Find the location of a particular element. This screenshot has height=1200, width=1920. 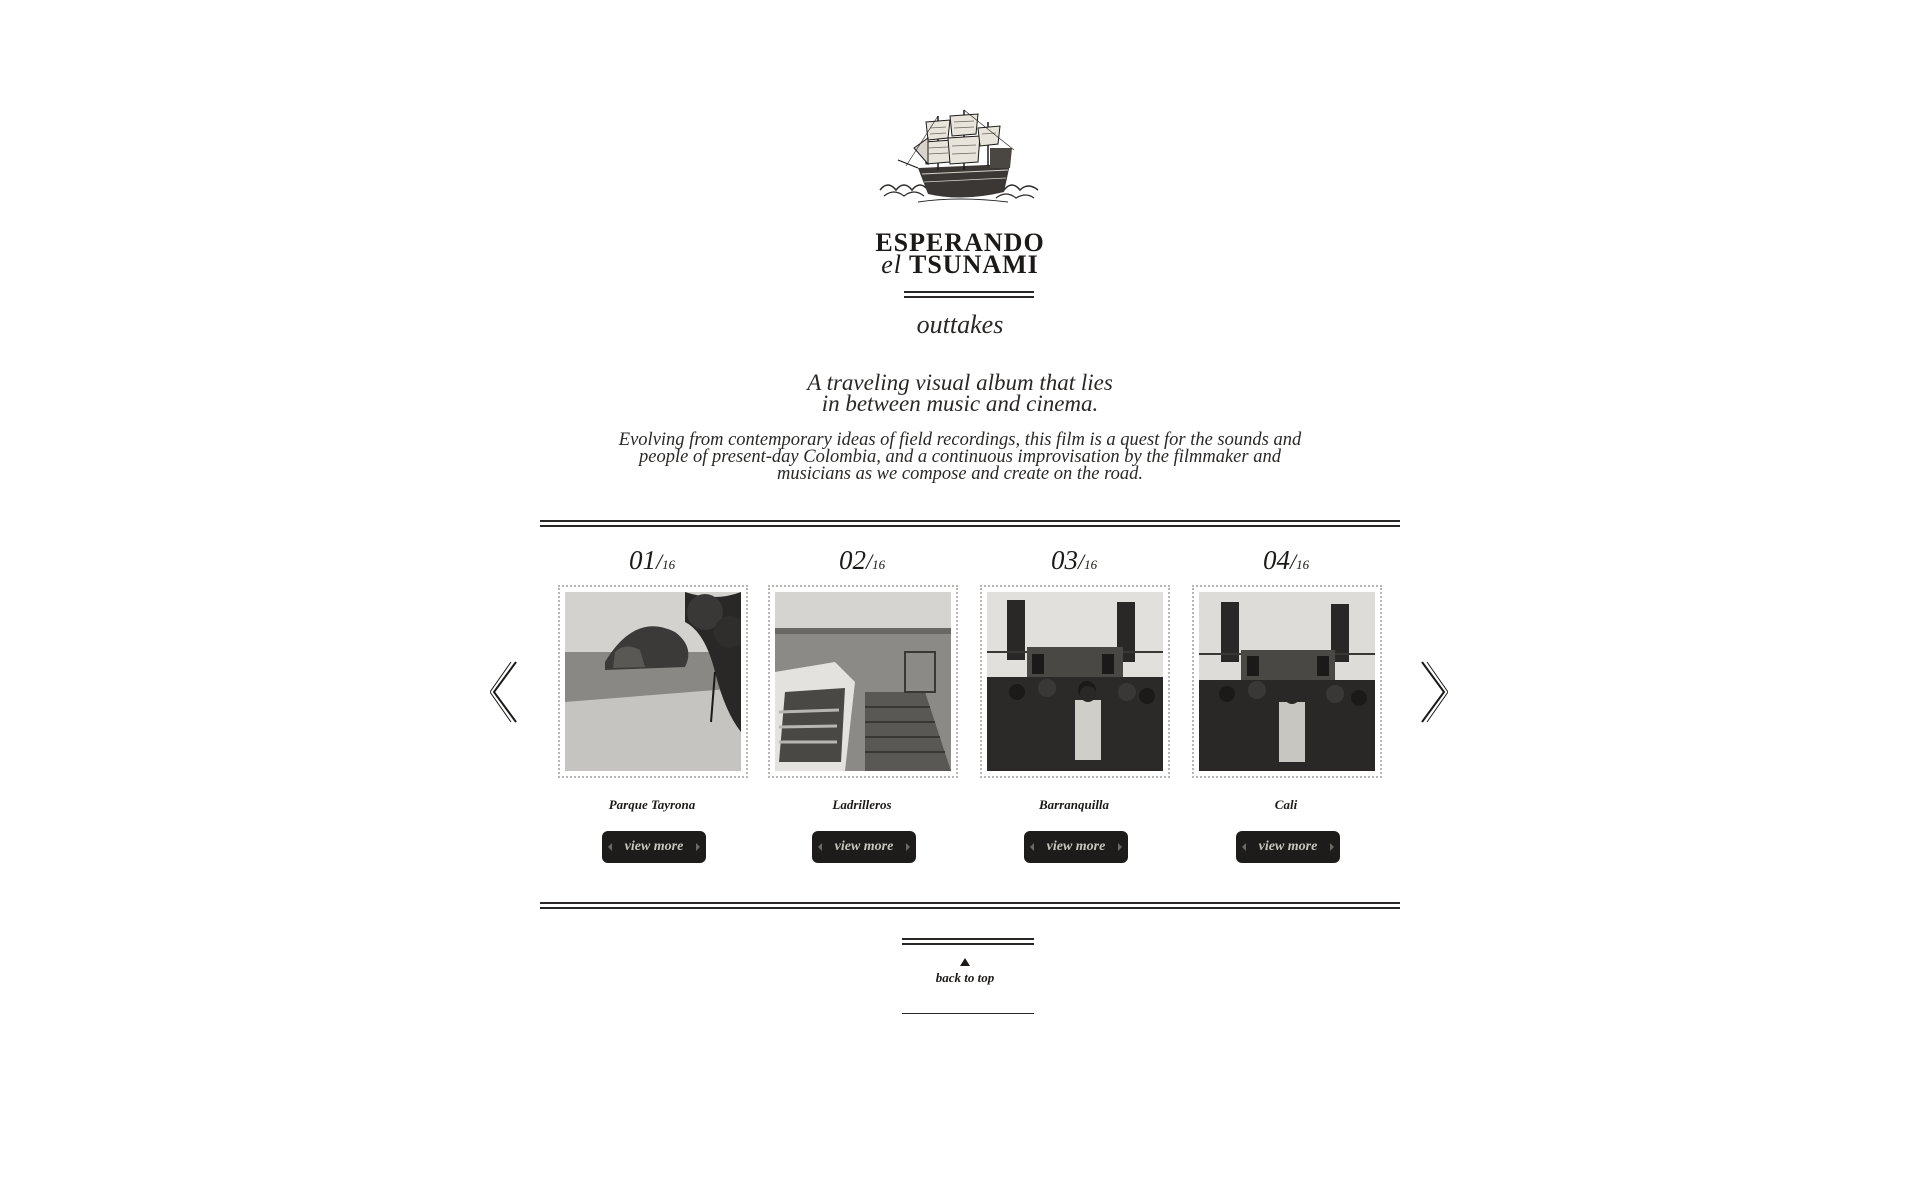

site-title-tsunami: TSUNAMI is located at coordinates (974, 264).